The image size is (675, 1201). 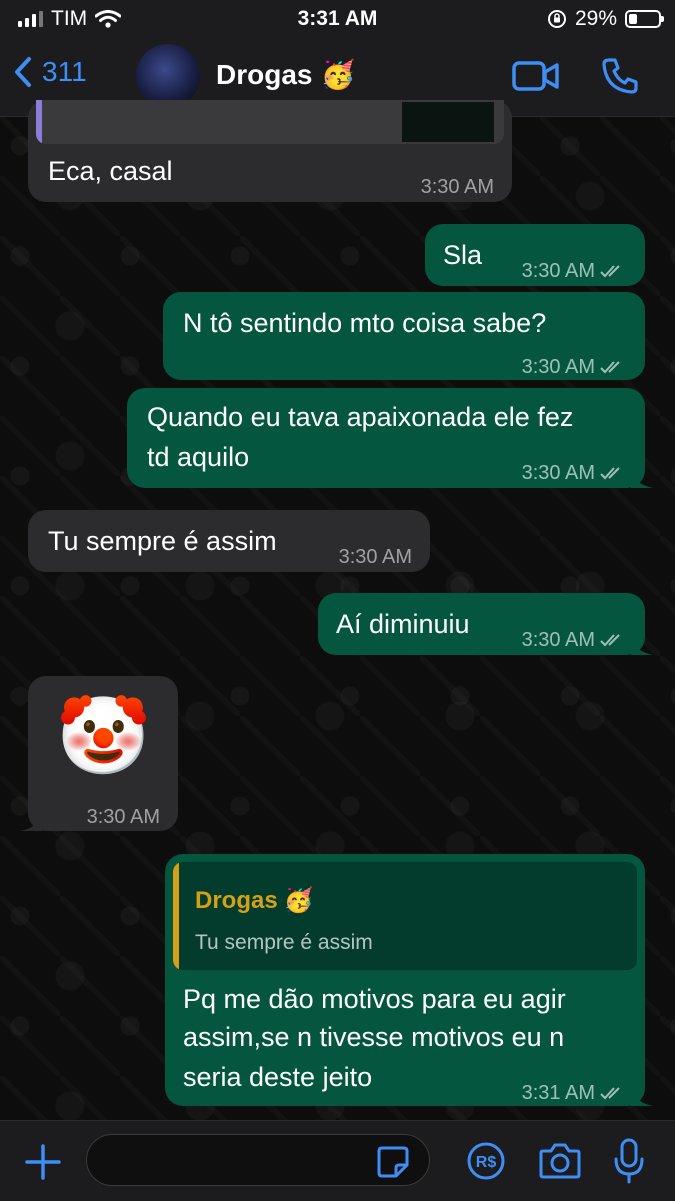 I want to click on reply-quote: Drogas 🥳 Tu sempre é assim, so click(x=405, y=916).